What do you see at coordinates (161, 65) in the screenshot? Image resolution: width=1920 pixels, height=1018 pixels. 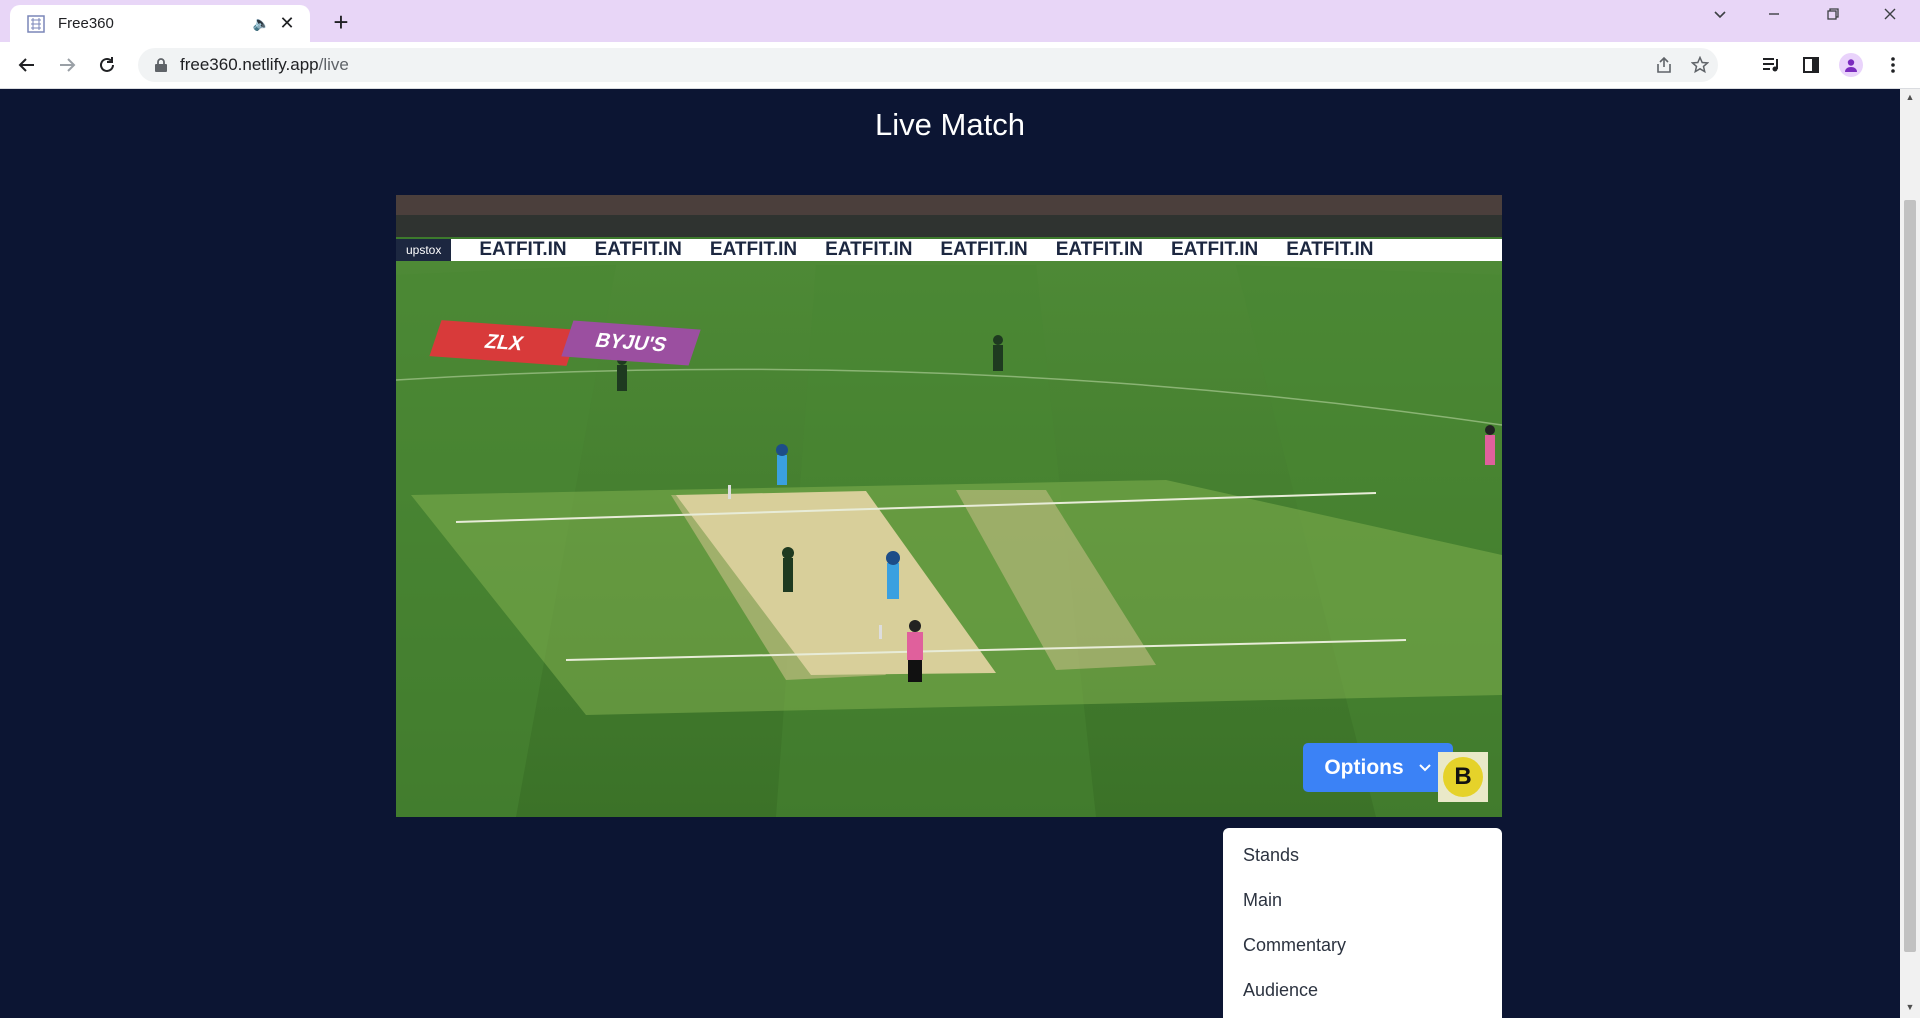 I see `lock-icon` at bounding box center [161, 65].